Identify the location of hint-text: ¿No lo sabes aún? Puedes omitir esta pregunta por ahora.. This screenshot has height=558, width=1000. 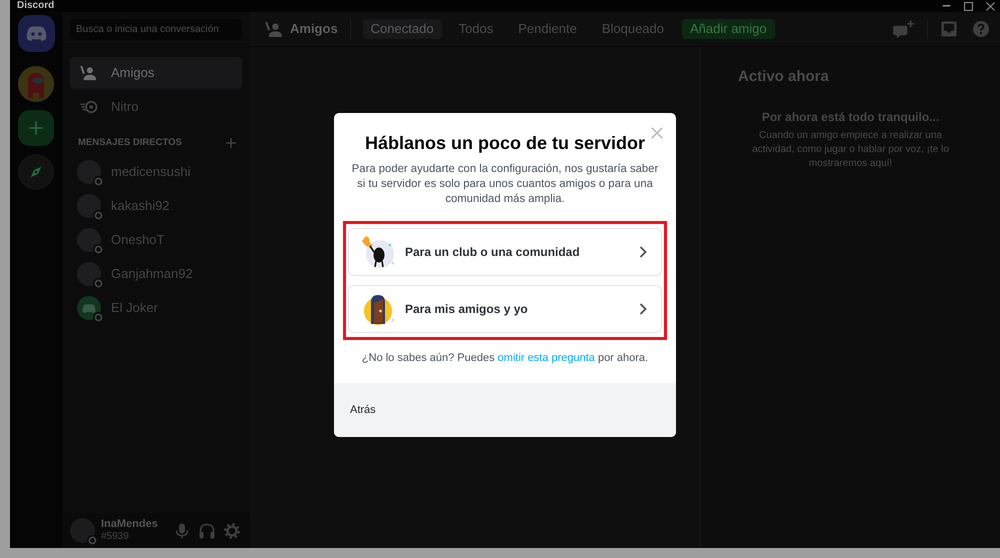
(505, 358).